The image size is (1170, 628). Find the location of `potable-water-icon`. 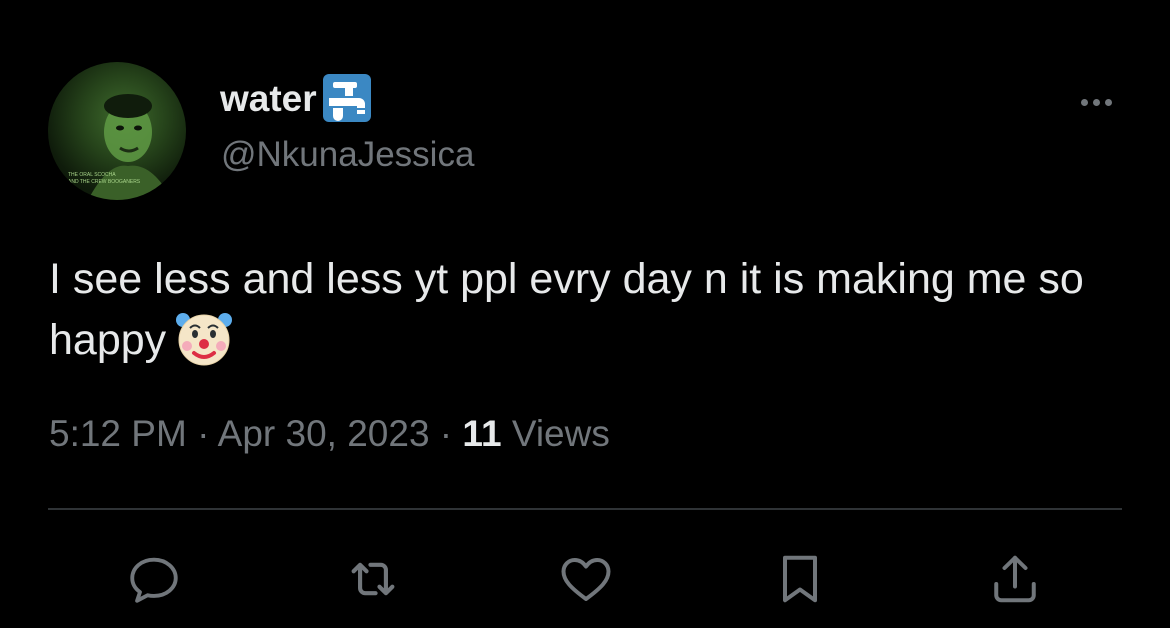

potable-water-icon is located at coordinates (346, 98).